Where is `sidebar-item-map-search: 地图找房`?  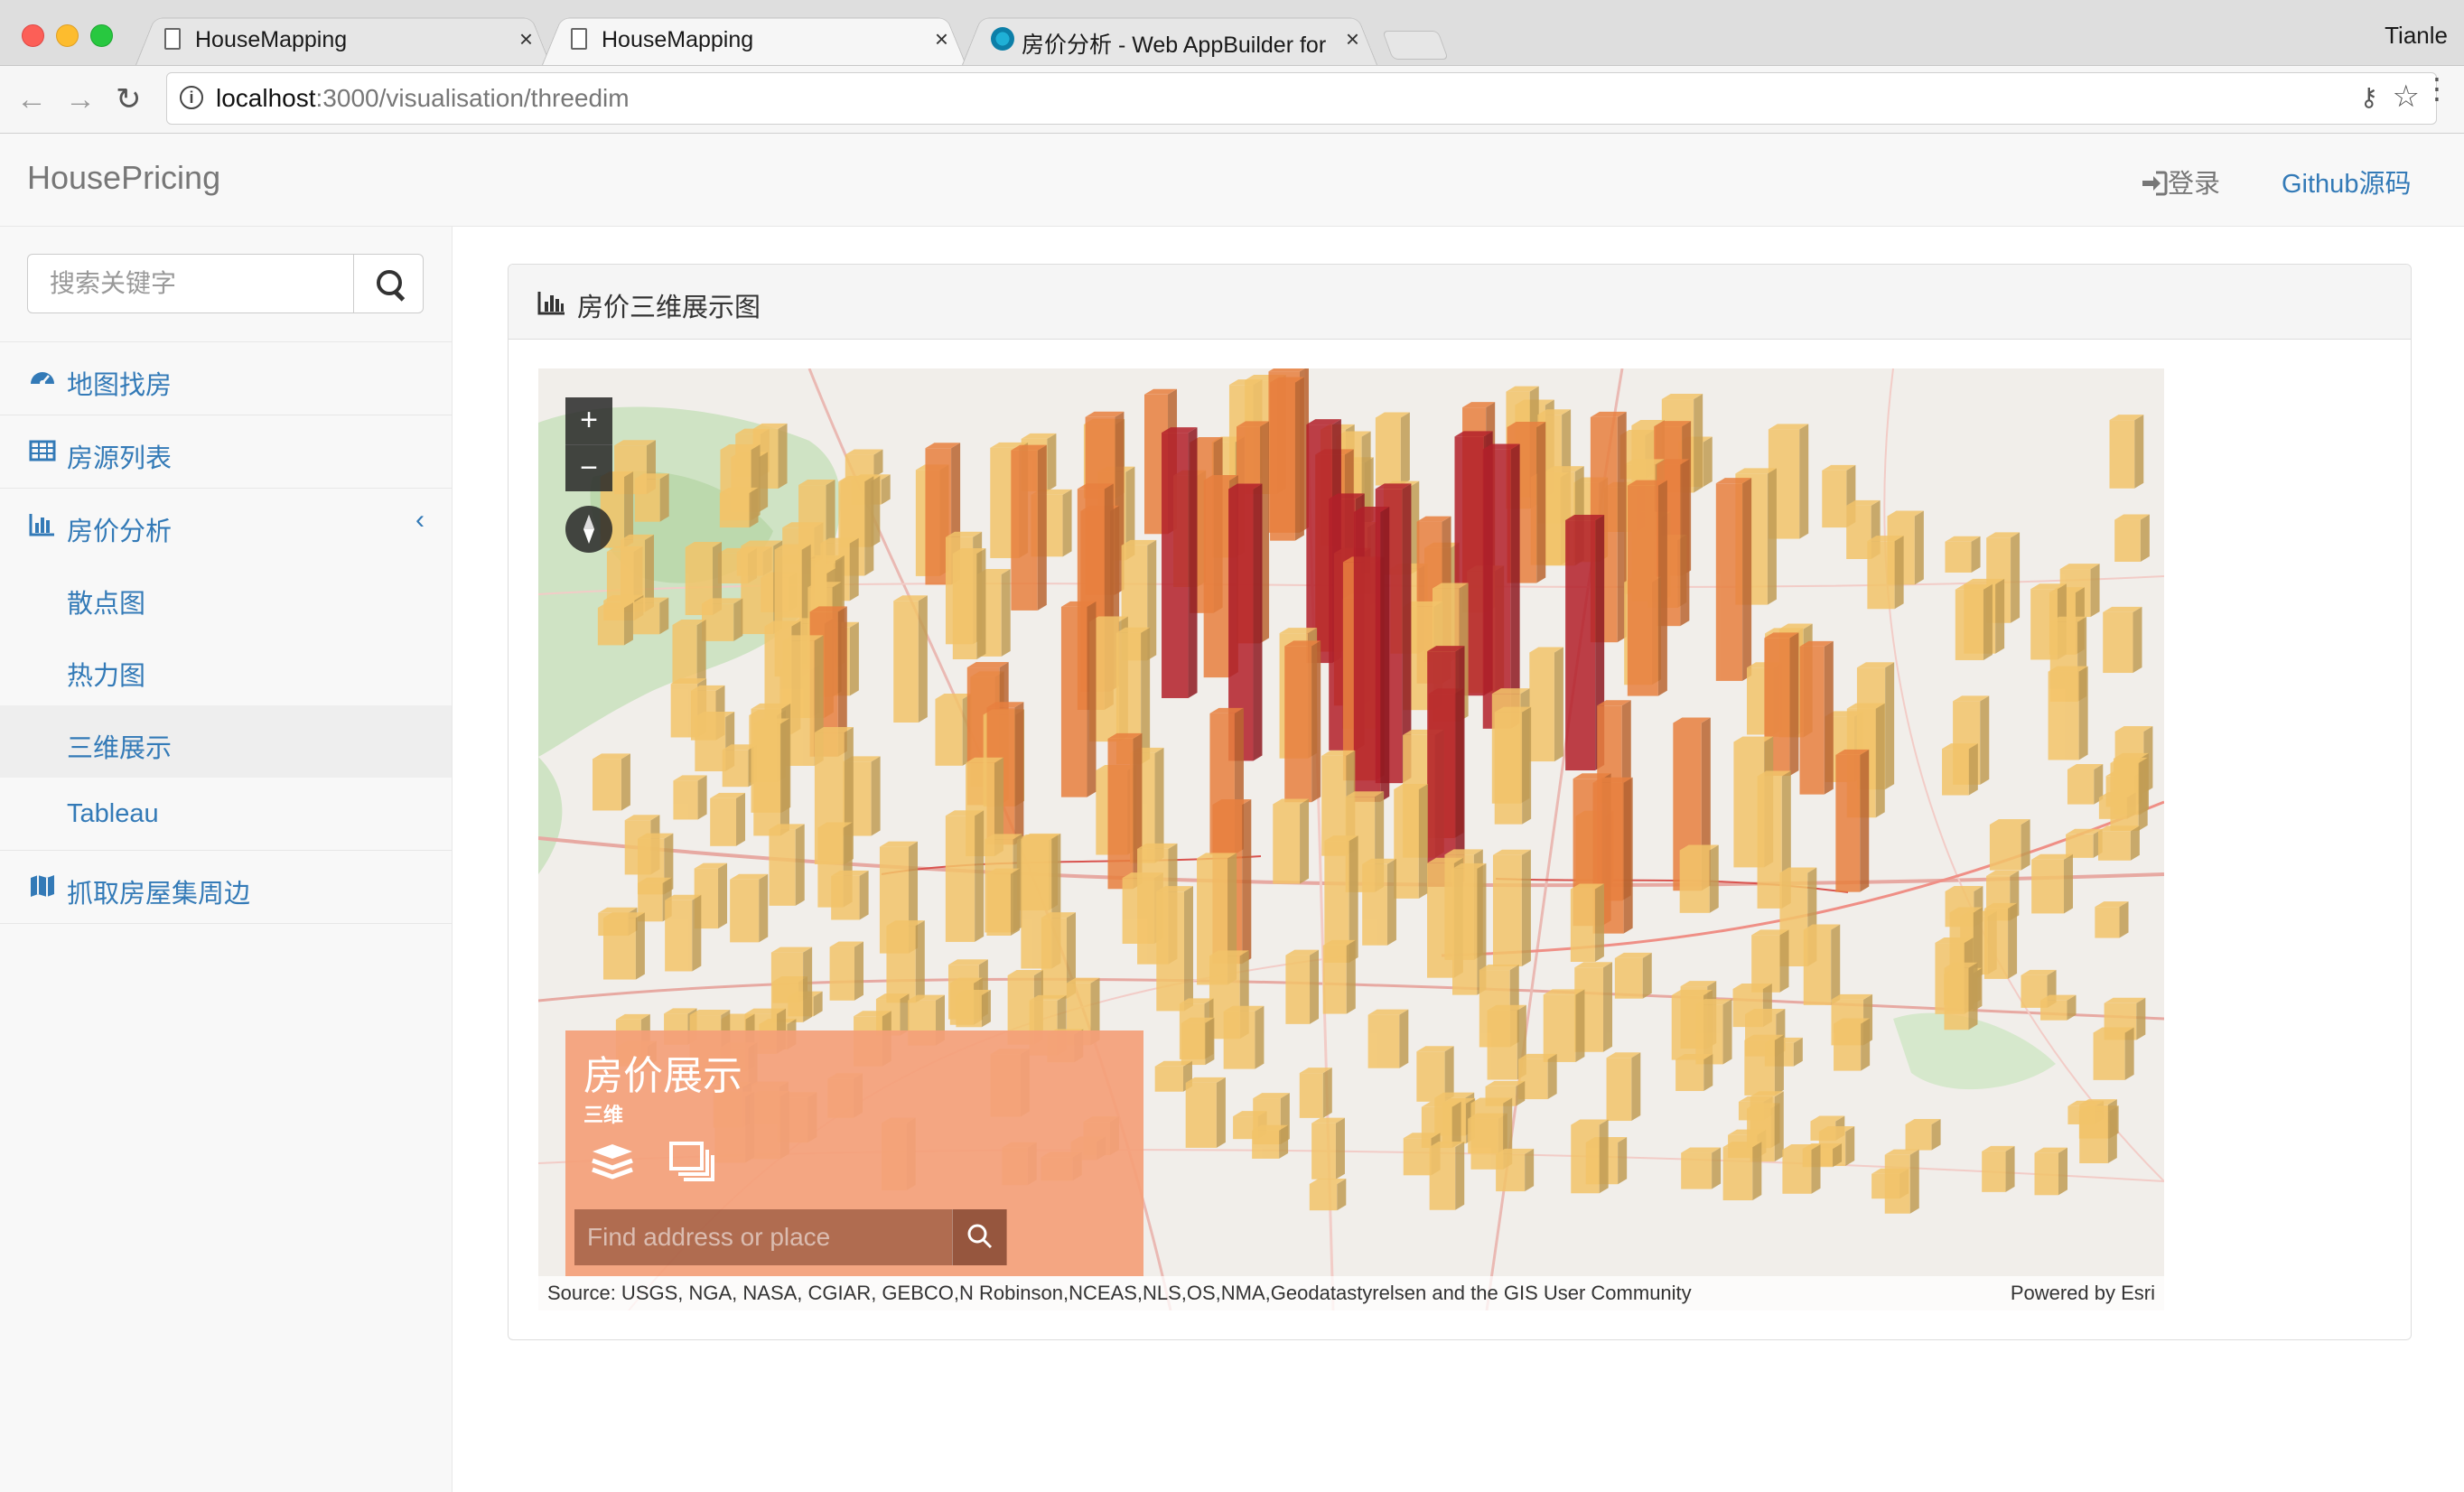 sidebar-item-map-search: 地图找房 is located at coordinates (226, 378).